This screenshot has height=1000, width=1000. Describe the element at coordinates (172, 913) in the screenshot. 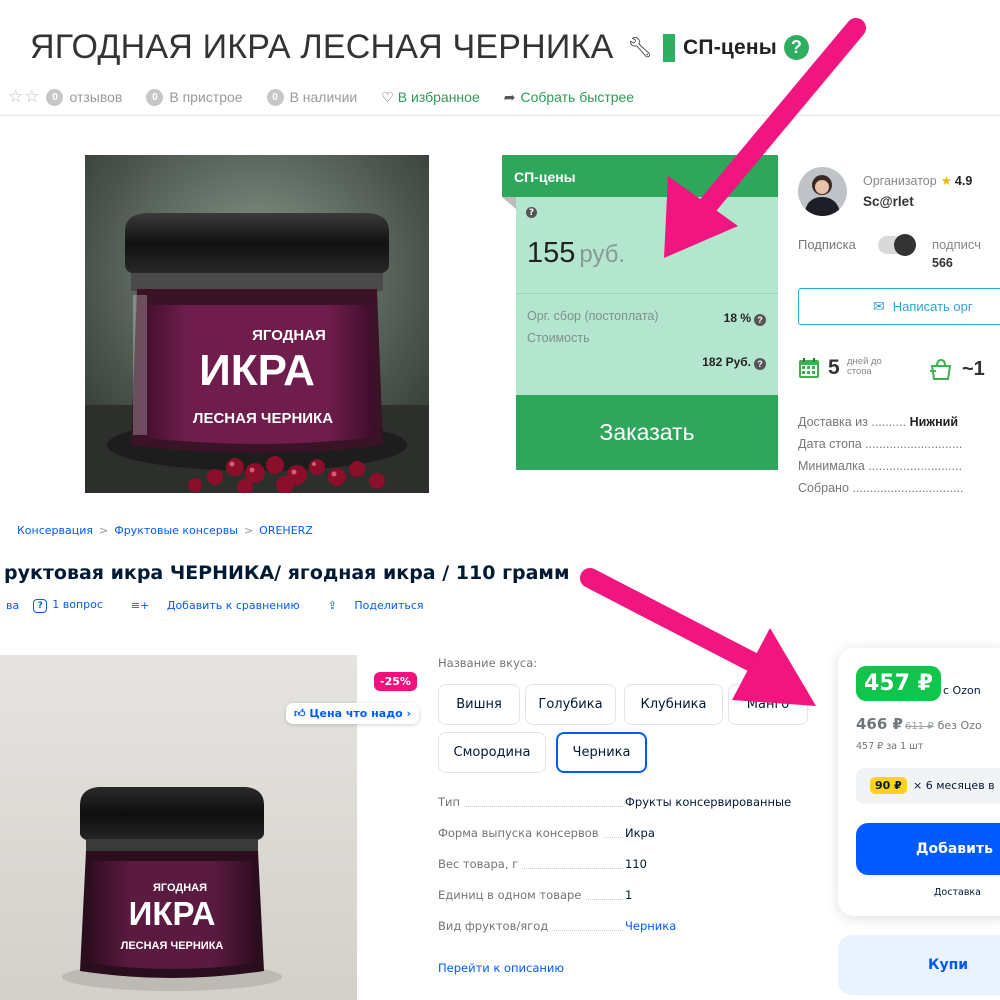

I see `jar-label-line2: ИКРА` at that location.